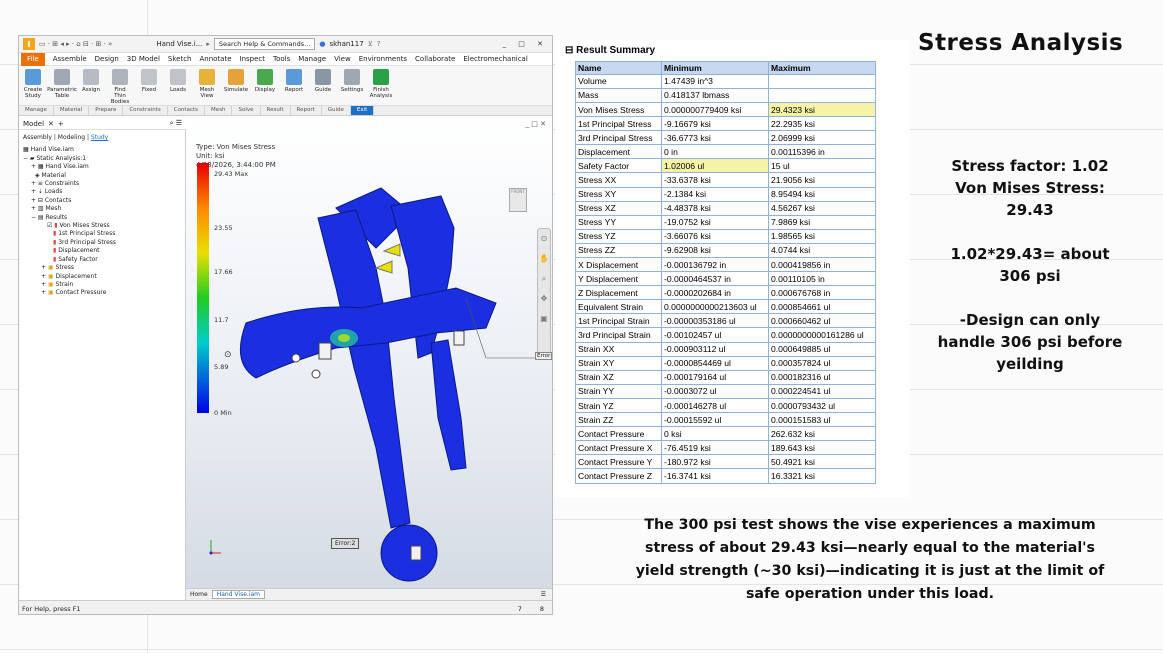 The height and width of the screenshot is (653, 1163). Describe the element at coordinates (207, 84) in the screenshot. I see `mesh-view-button: Mesh View` at that location.